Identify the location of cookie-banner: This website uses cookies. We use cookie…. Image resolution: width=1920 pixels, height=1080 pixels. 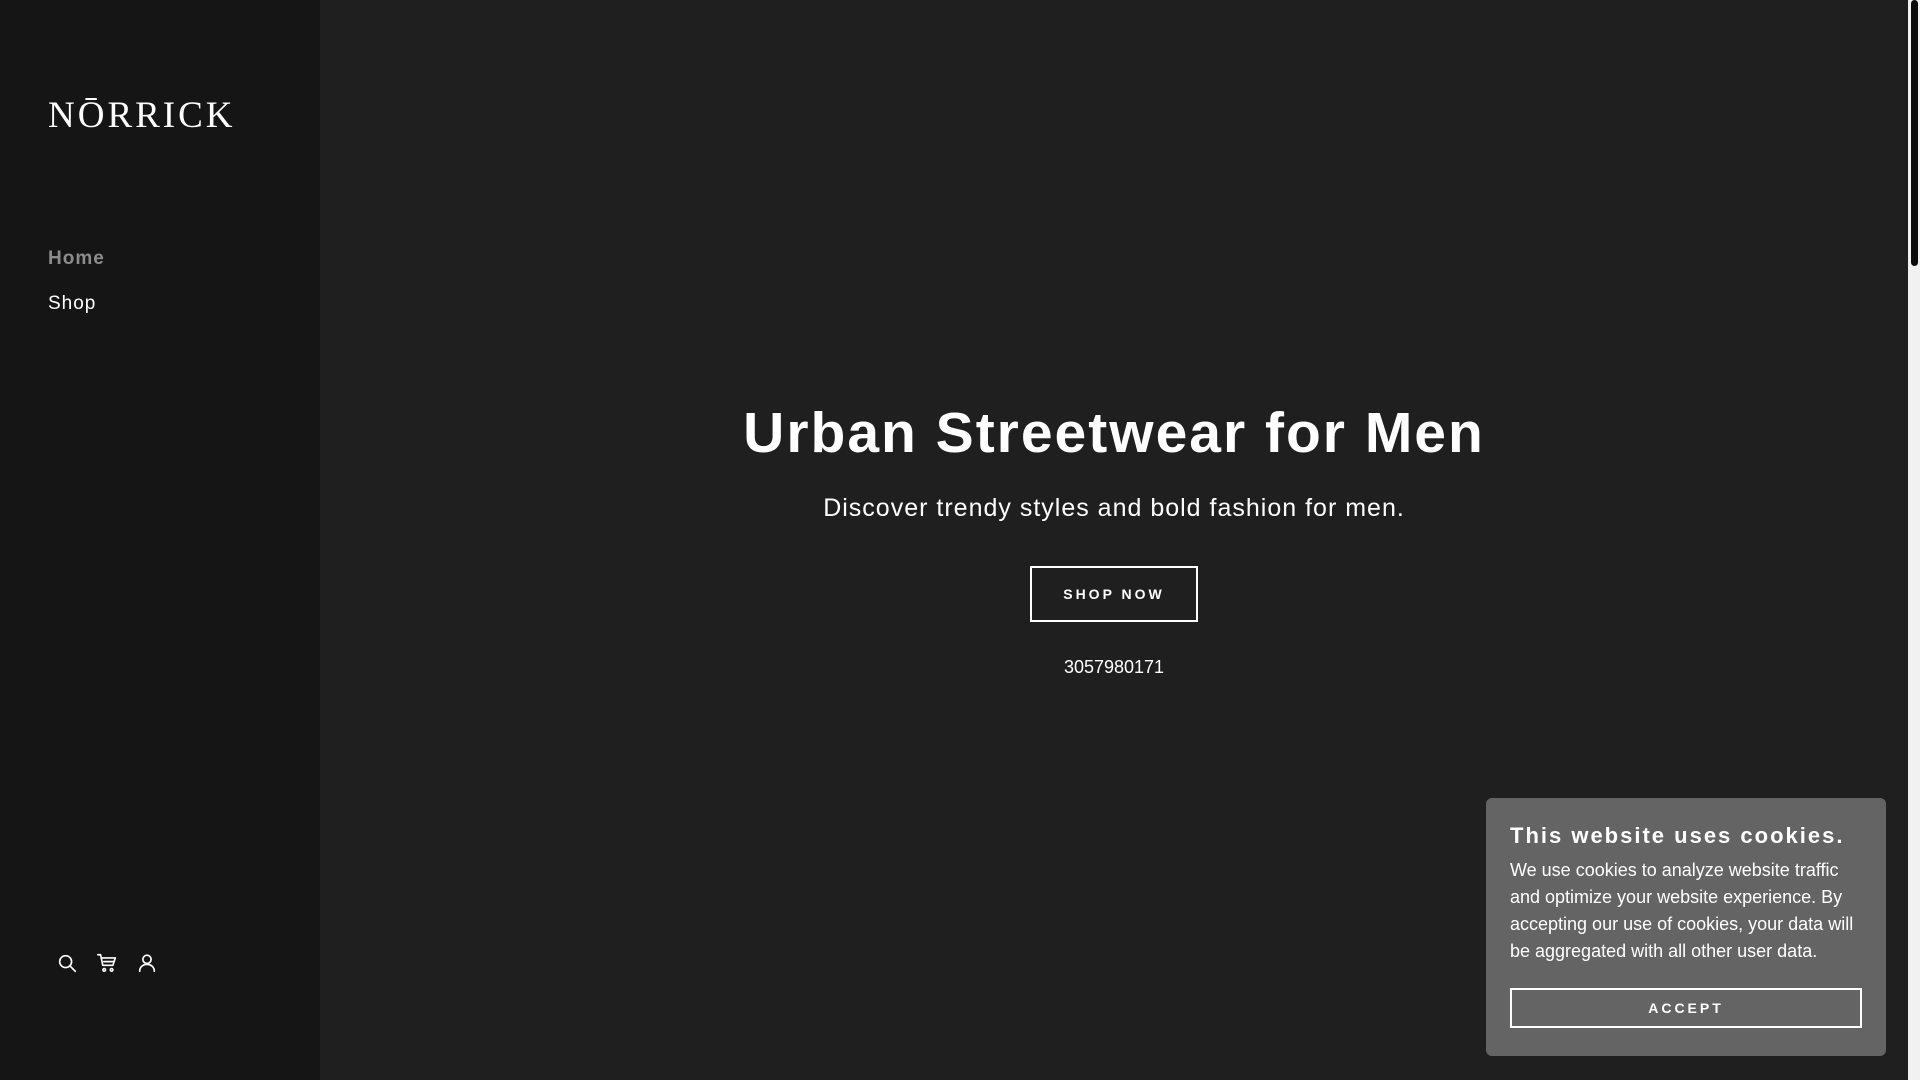
(1686, 927).